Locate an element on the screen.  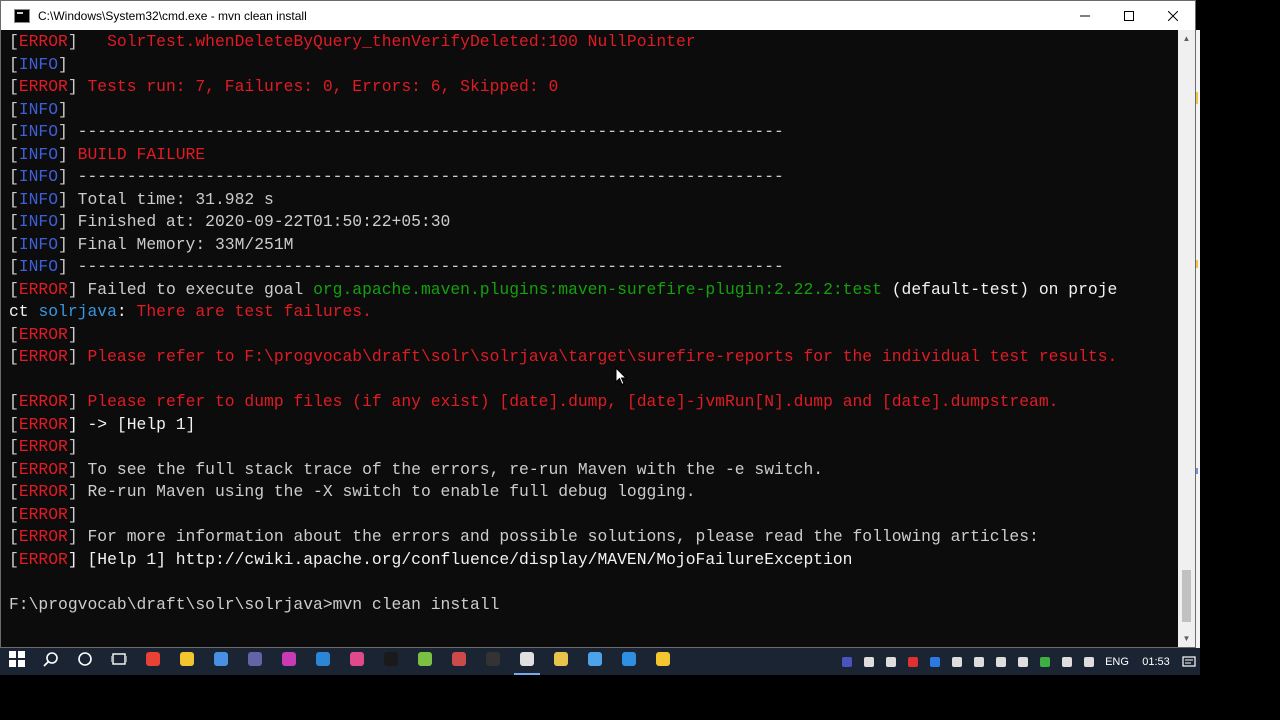
system-tray: ENG 01:53 is located at coordinates (1018, 661).